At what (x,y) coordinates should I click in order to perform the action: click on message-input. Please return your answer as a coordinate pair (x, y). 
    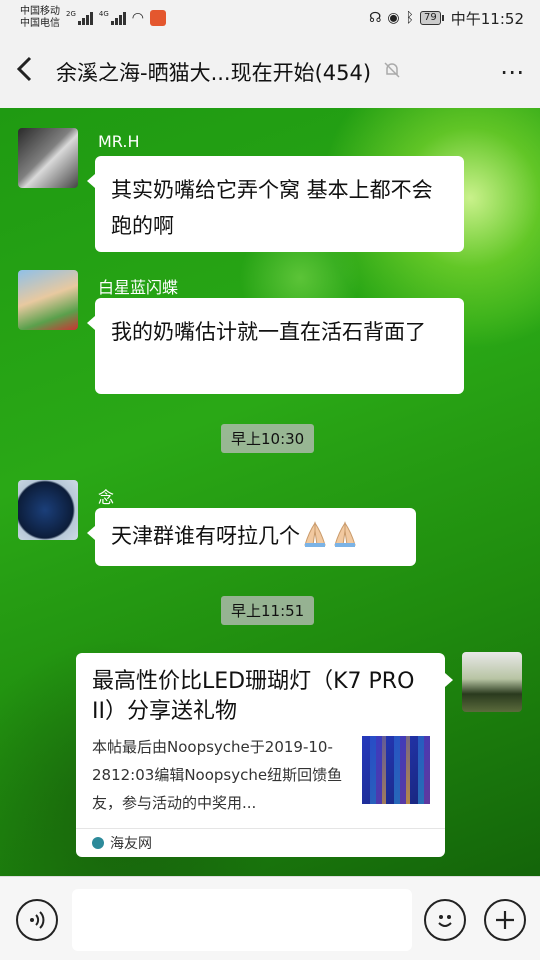
    Looking at the image, I should click on (242, 920).